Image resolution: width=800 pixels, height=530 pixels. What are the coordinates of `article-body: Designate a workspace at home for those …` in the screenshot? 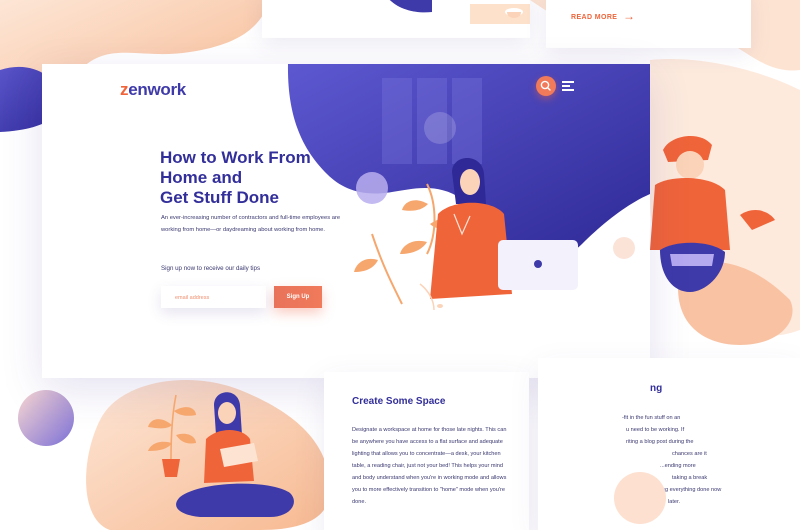 It's located at (429, 466).